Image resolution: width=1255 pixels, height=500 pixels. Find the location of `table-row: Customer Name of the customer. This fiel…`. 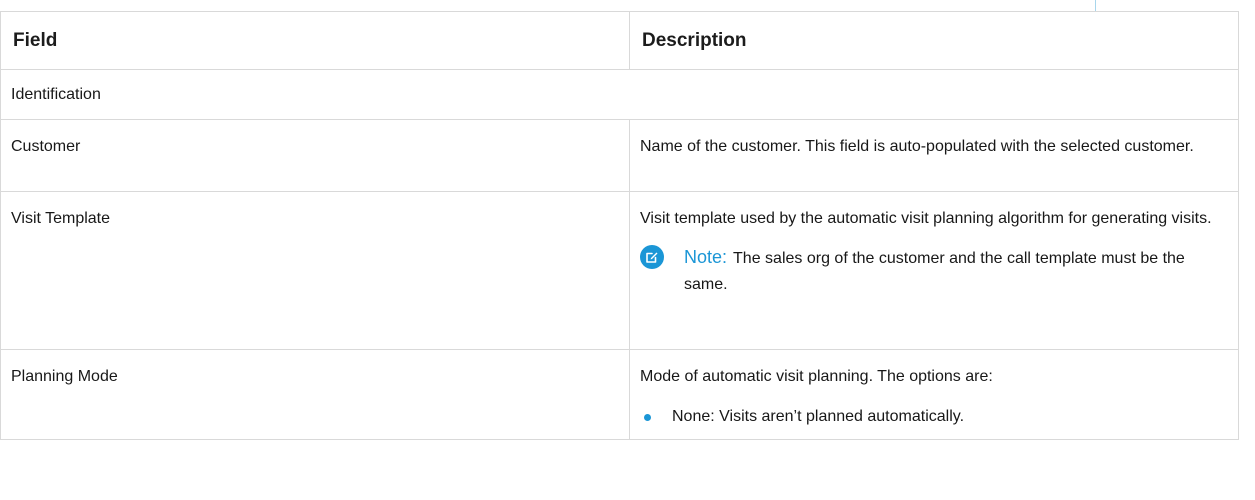

table-row: Customer Name of the customer. This fiel… is located at coordinates (619, 155).